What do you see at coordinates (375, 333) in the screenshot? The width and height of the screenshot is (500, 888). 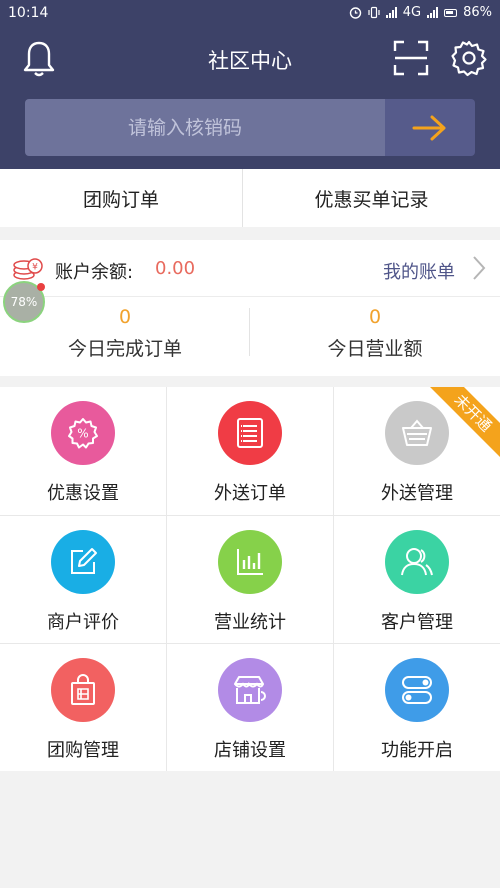 I see `stat-today-revenue: 0 今日营业额` at bounding box center [375, 333].